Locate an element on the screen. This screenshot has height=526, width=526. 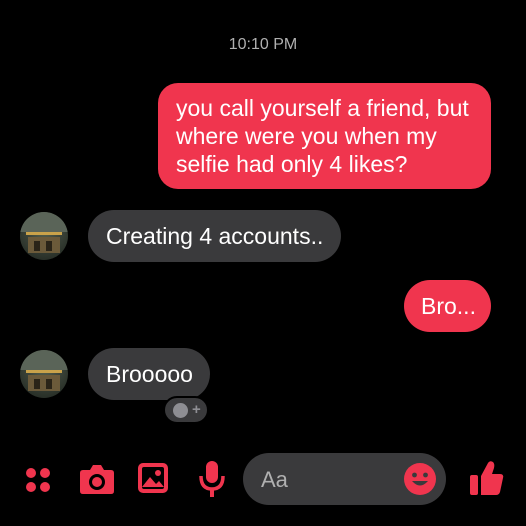
incoming-message: Brooooo is located at coordinates (149, 374).